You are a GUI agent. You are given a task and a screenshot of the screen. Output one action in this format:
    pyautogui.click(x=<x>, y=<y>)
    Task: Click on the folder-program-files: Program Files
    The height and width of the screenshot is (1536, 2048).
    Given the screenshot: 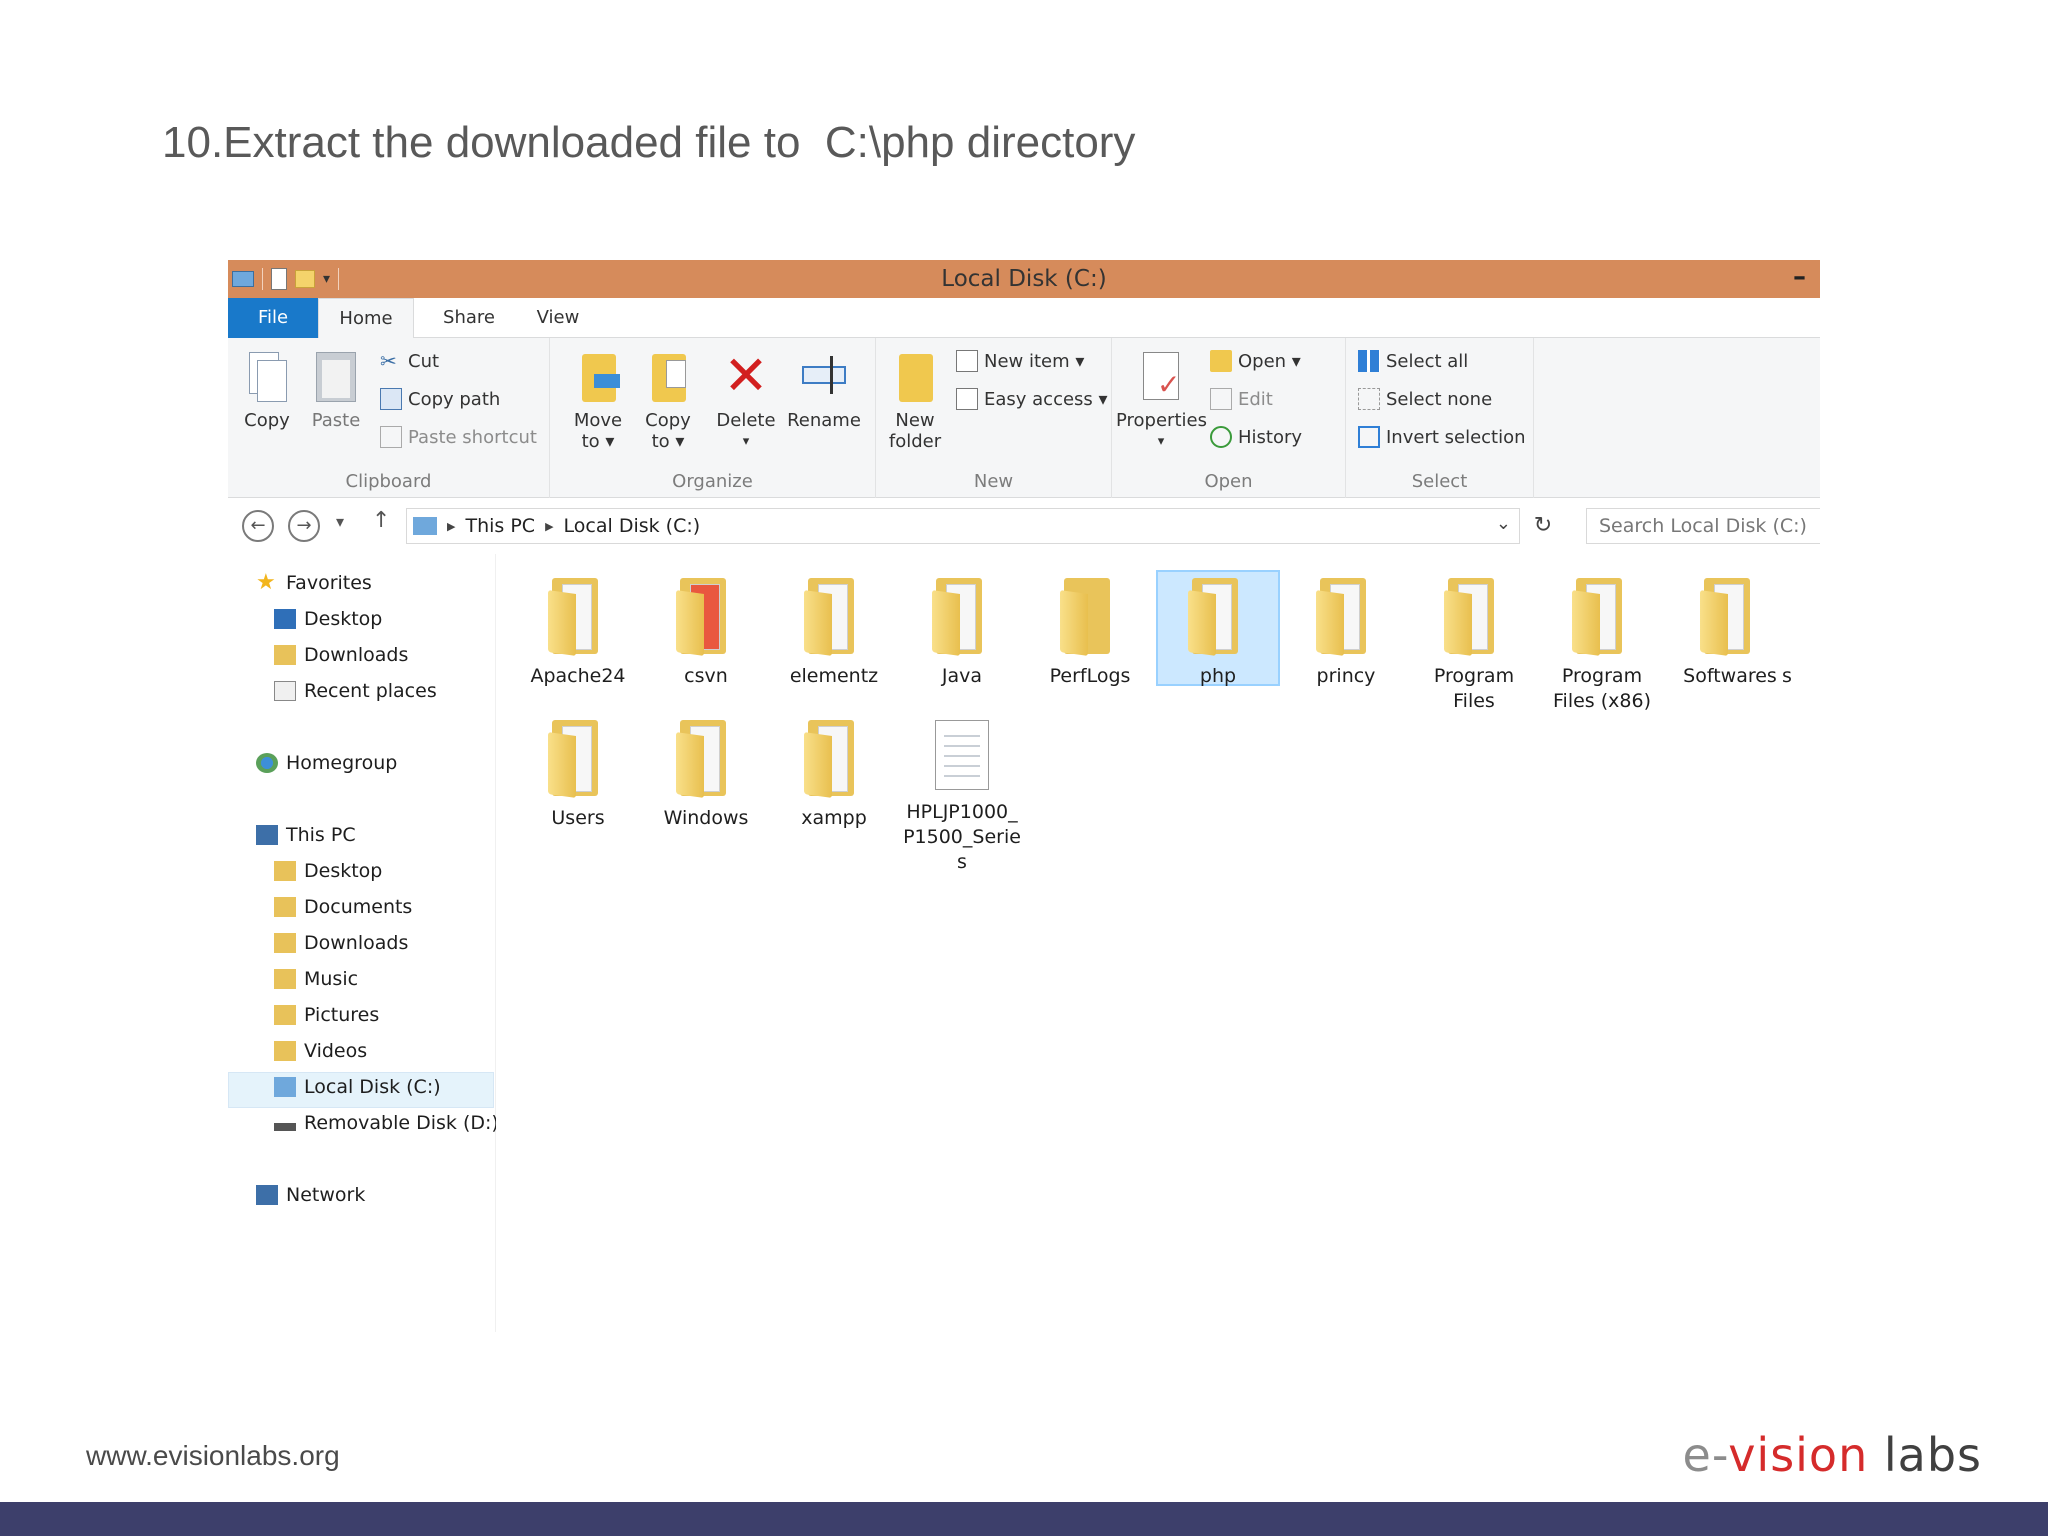 What is the action you would take?
    pyautogui.click(x=1474, y=643)
    